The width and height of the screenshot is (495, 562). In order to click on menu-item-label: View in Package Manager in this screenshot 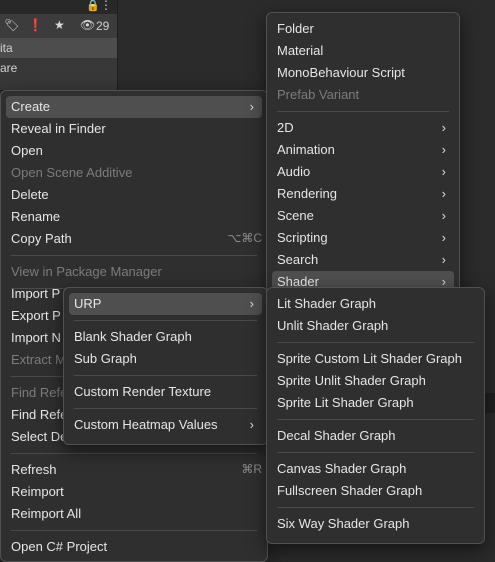, I will do `click(86, 271)`.